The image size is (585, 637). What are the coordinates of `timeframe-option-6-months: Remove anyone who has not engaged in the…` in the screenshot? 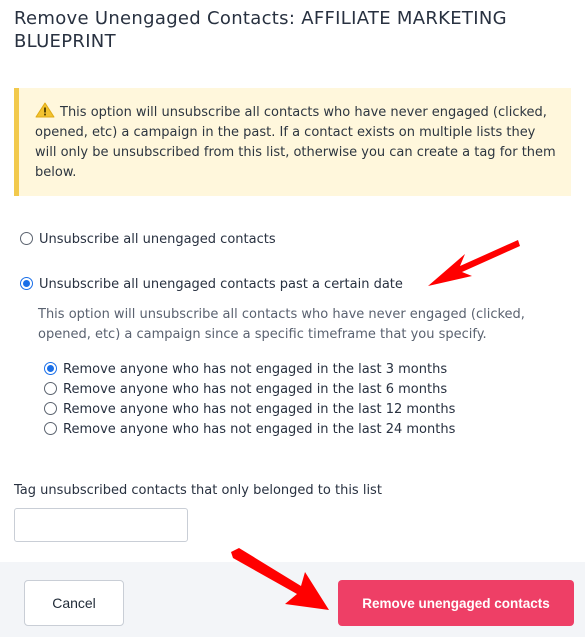 It's located at (245, 389).